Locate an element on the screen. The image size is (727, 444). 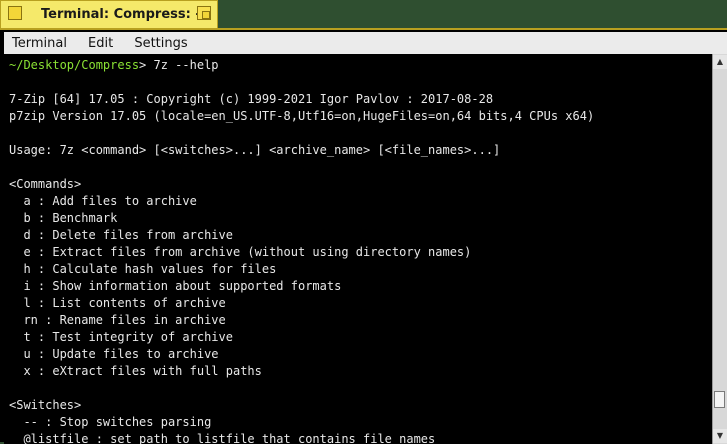
window-title: Terminal: Compress: -- is located at coordinates (124, 14).